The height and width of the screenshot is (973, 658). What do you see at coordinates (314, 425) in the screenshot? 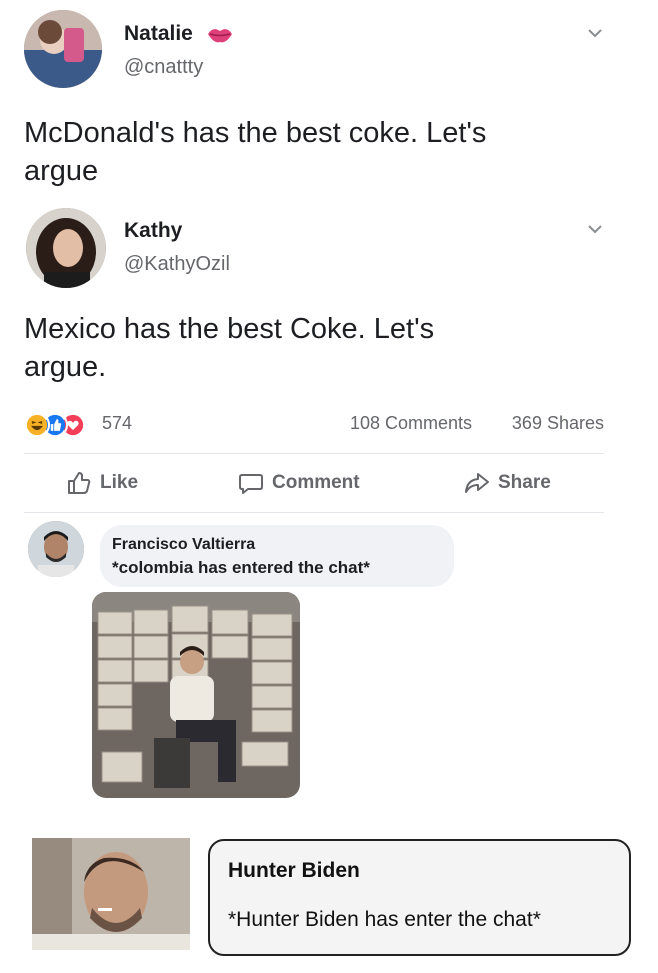
I see `stats-row: 574 108 Comments 369 Shares` at bounding box center [314, 425].